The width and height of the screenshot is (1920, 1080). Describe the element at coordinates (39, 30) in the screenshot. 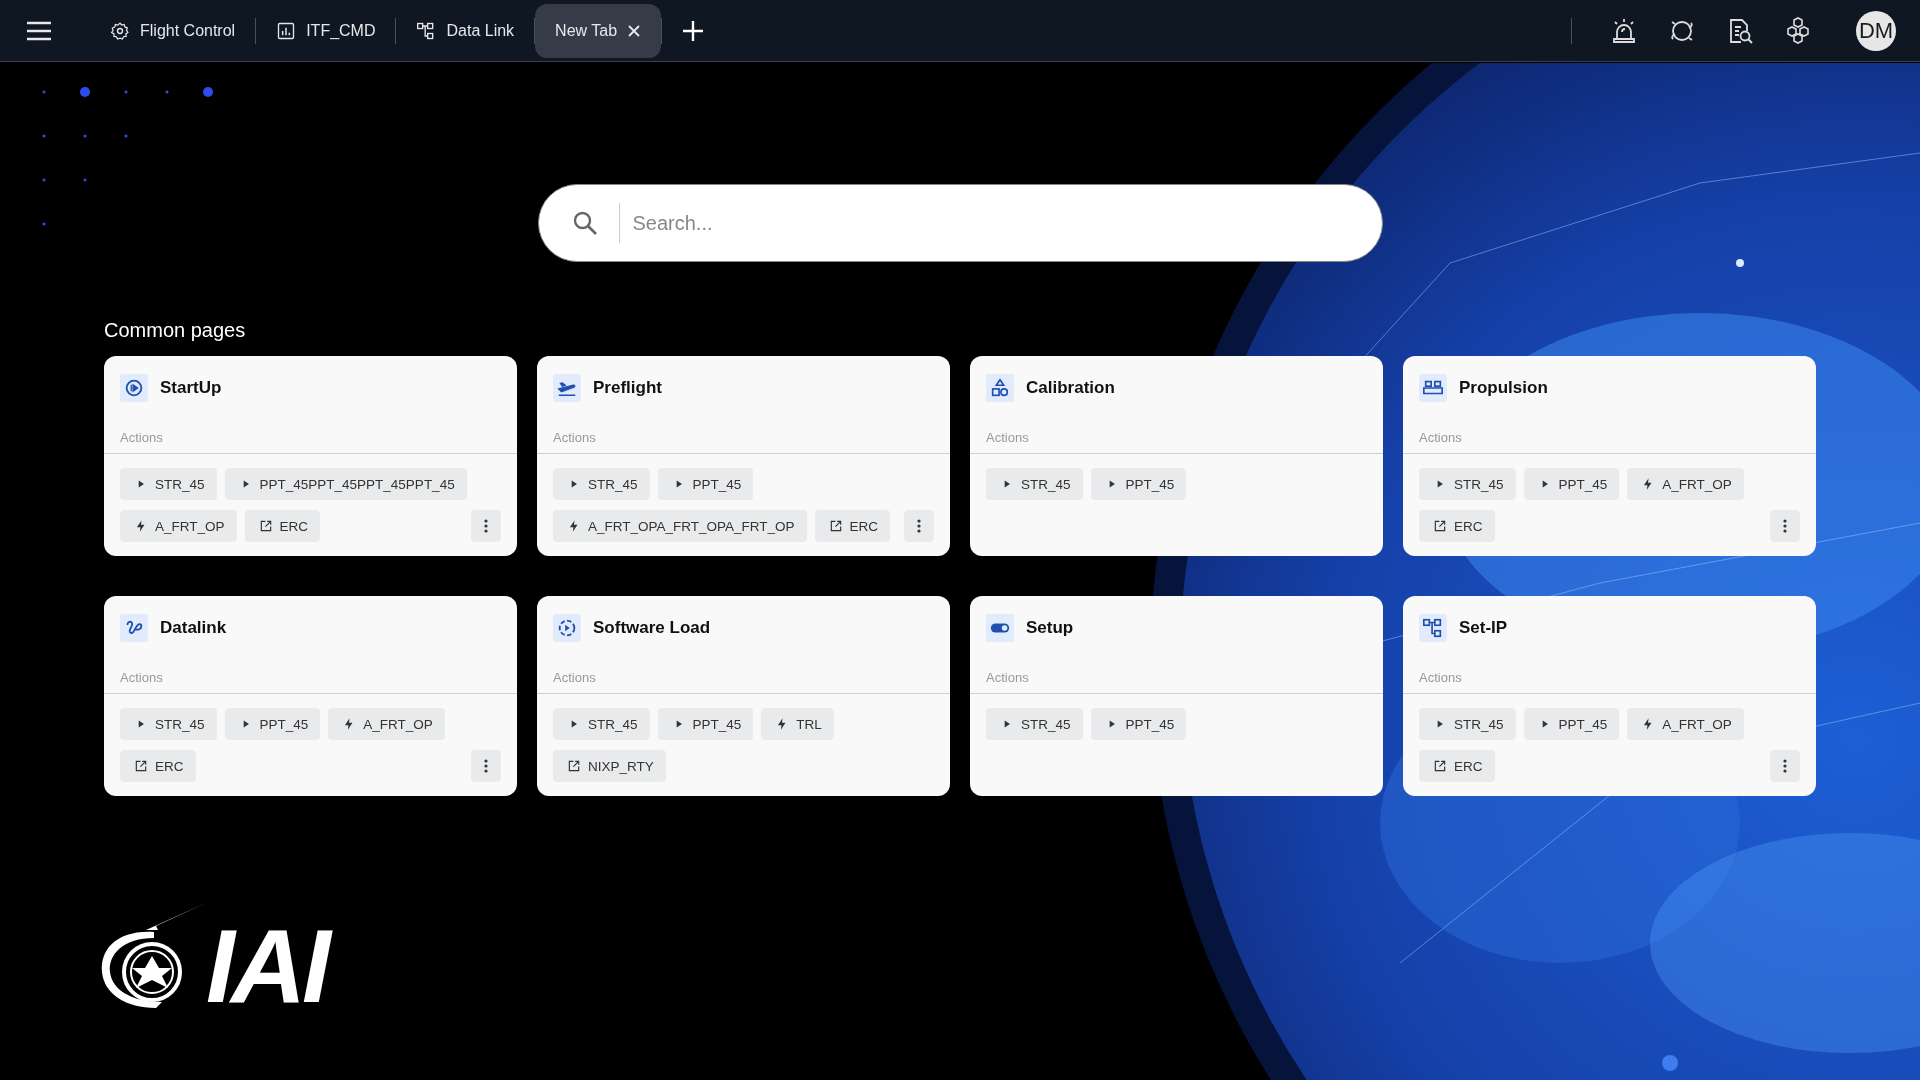

I see `menu-icon` at that location.